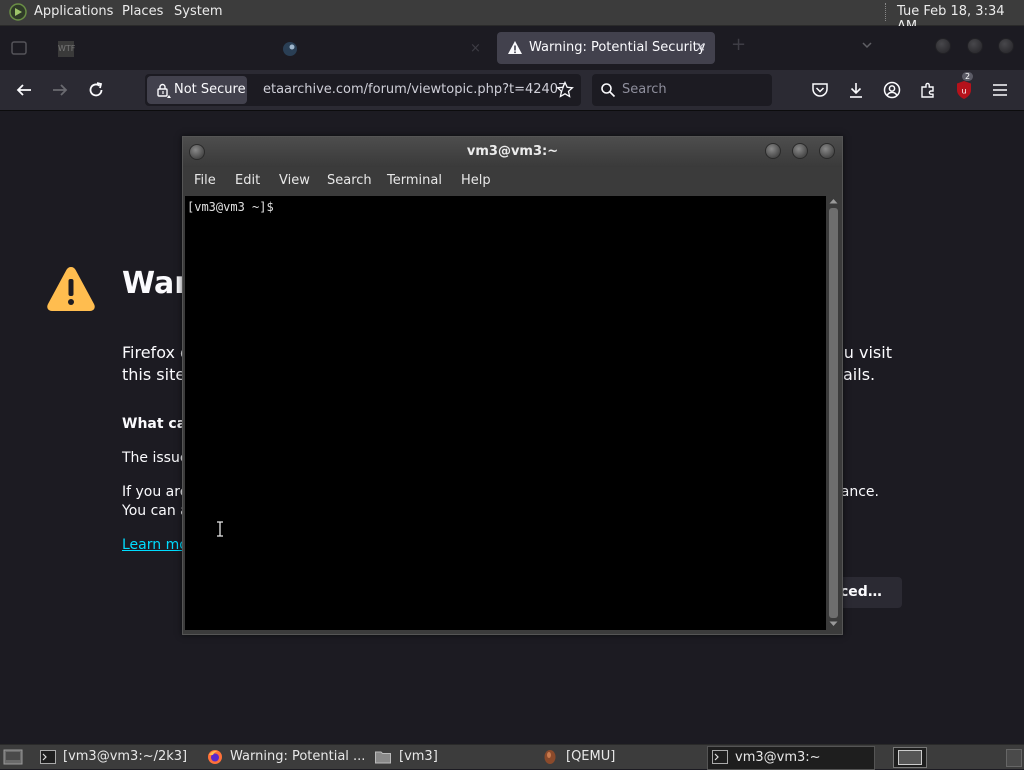  What do you see at coordinates (856, 90) in the screenshot?
I see `downloads-button` at bounding box center [856, 90].